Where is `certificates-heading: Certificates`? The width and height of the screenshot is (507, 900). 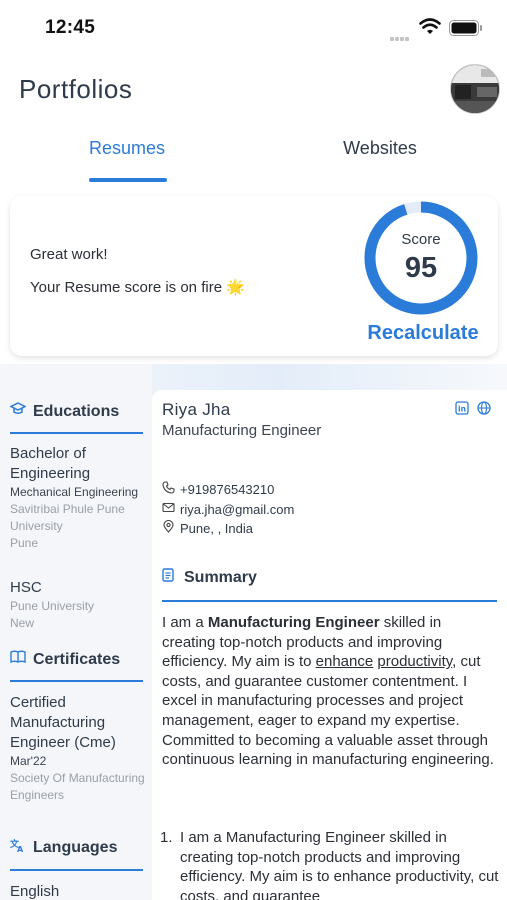 certificates-heading: Certificates is located at coordinates (65, 659).